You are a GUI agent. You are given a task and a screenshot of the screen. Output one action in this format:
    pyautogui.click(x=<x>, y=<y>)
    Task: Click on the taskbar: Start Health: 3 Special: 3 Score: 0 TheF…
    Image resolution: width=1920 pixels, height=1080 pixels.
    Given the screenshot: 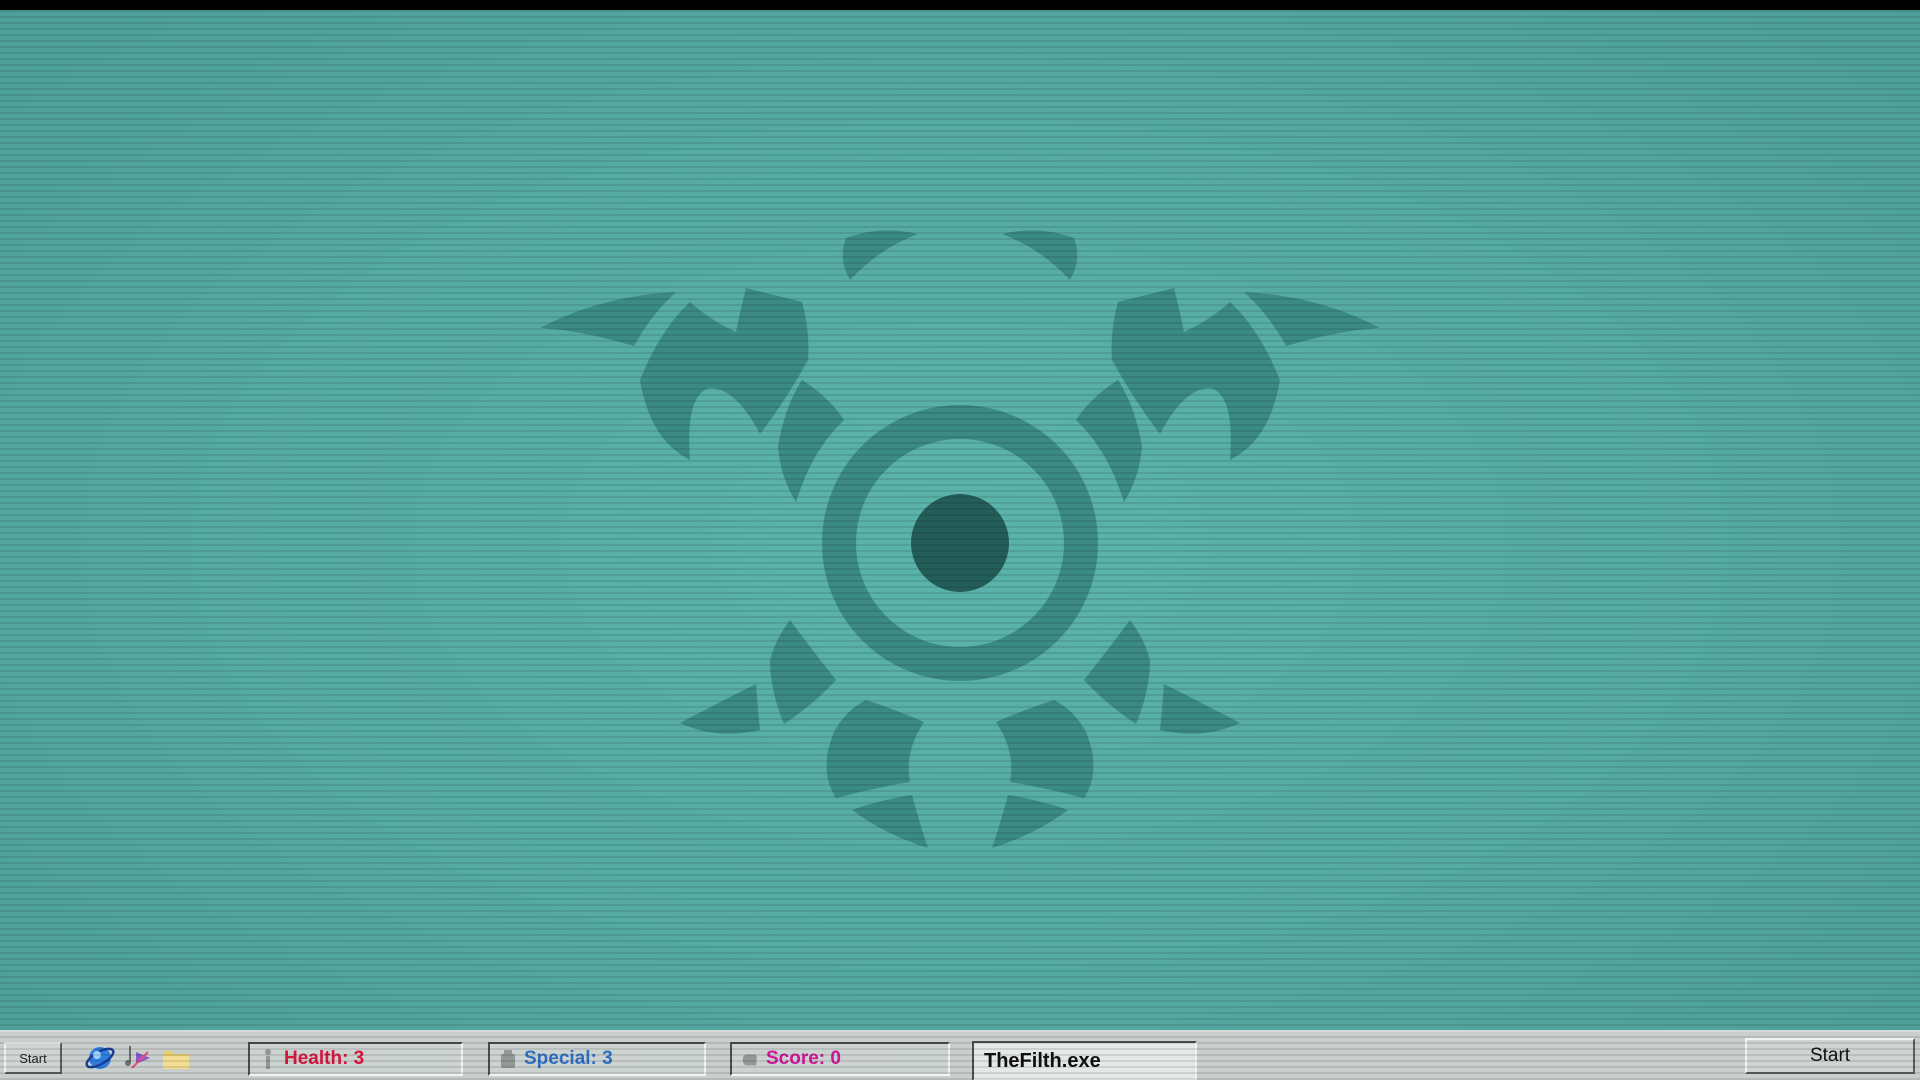 What is the action you would take?
    pyautogui.click(x=960, y=1055)
    